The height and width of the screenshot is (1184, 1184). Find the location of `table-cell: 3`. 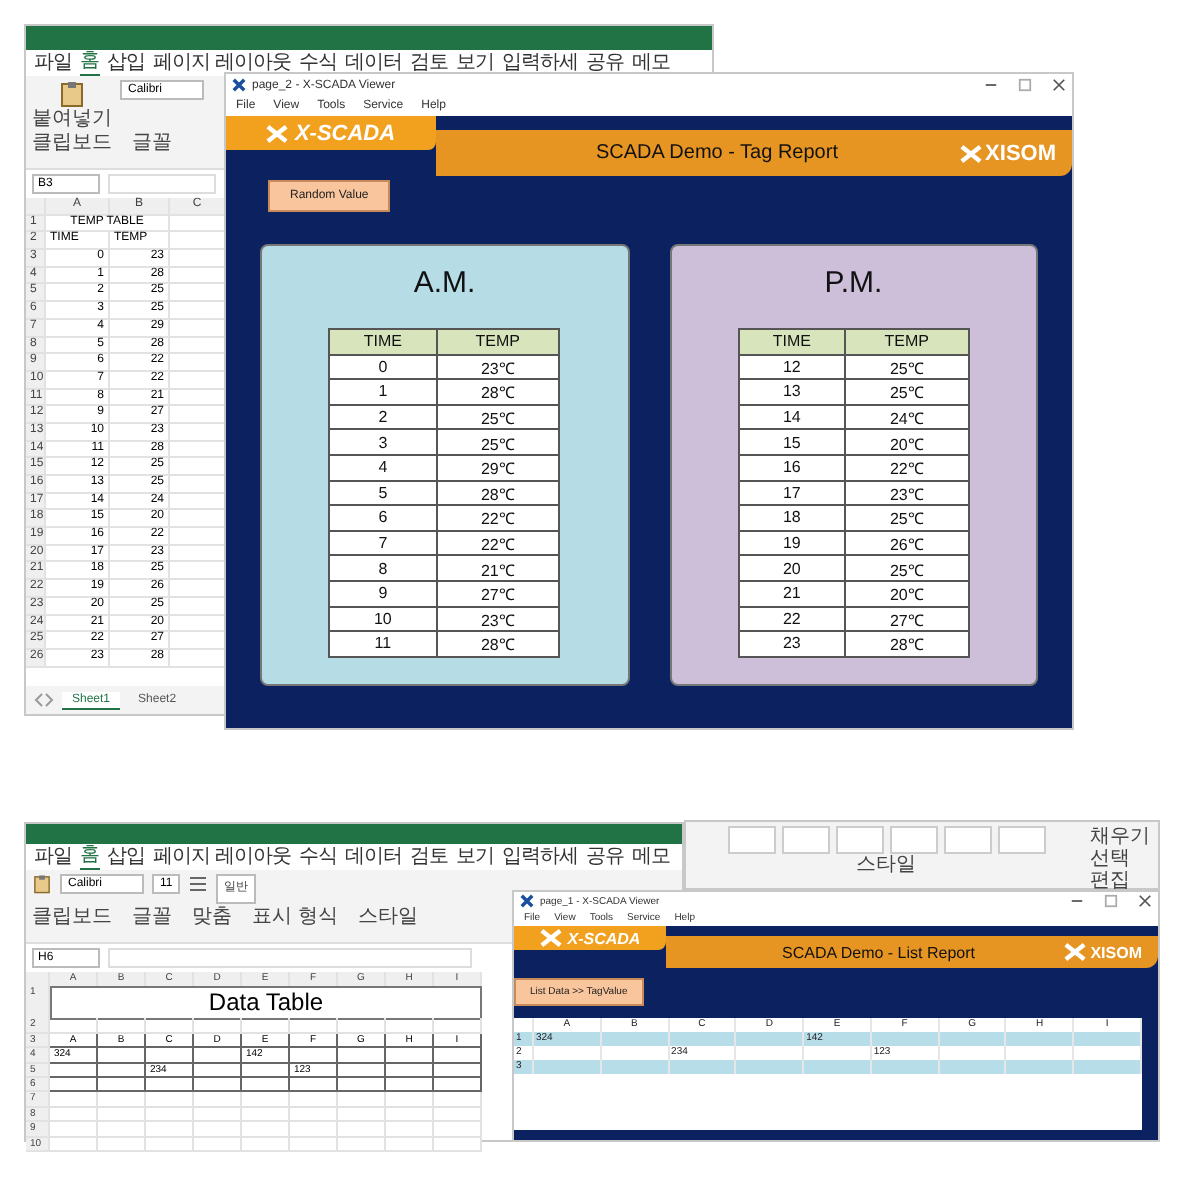

table-cell: 3 is located at coordinates (383, 442).